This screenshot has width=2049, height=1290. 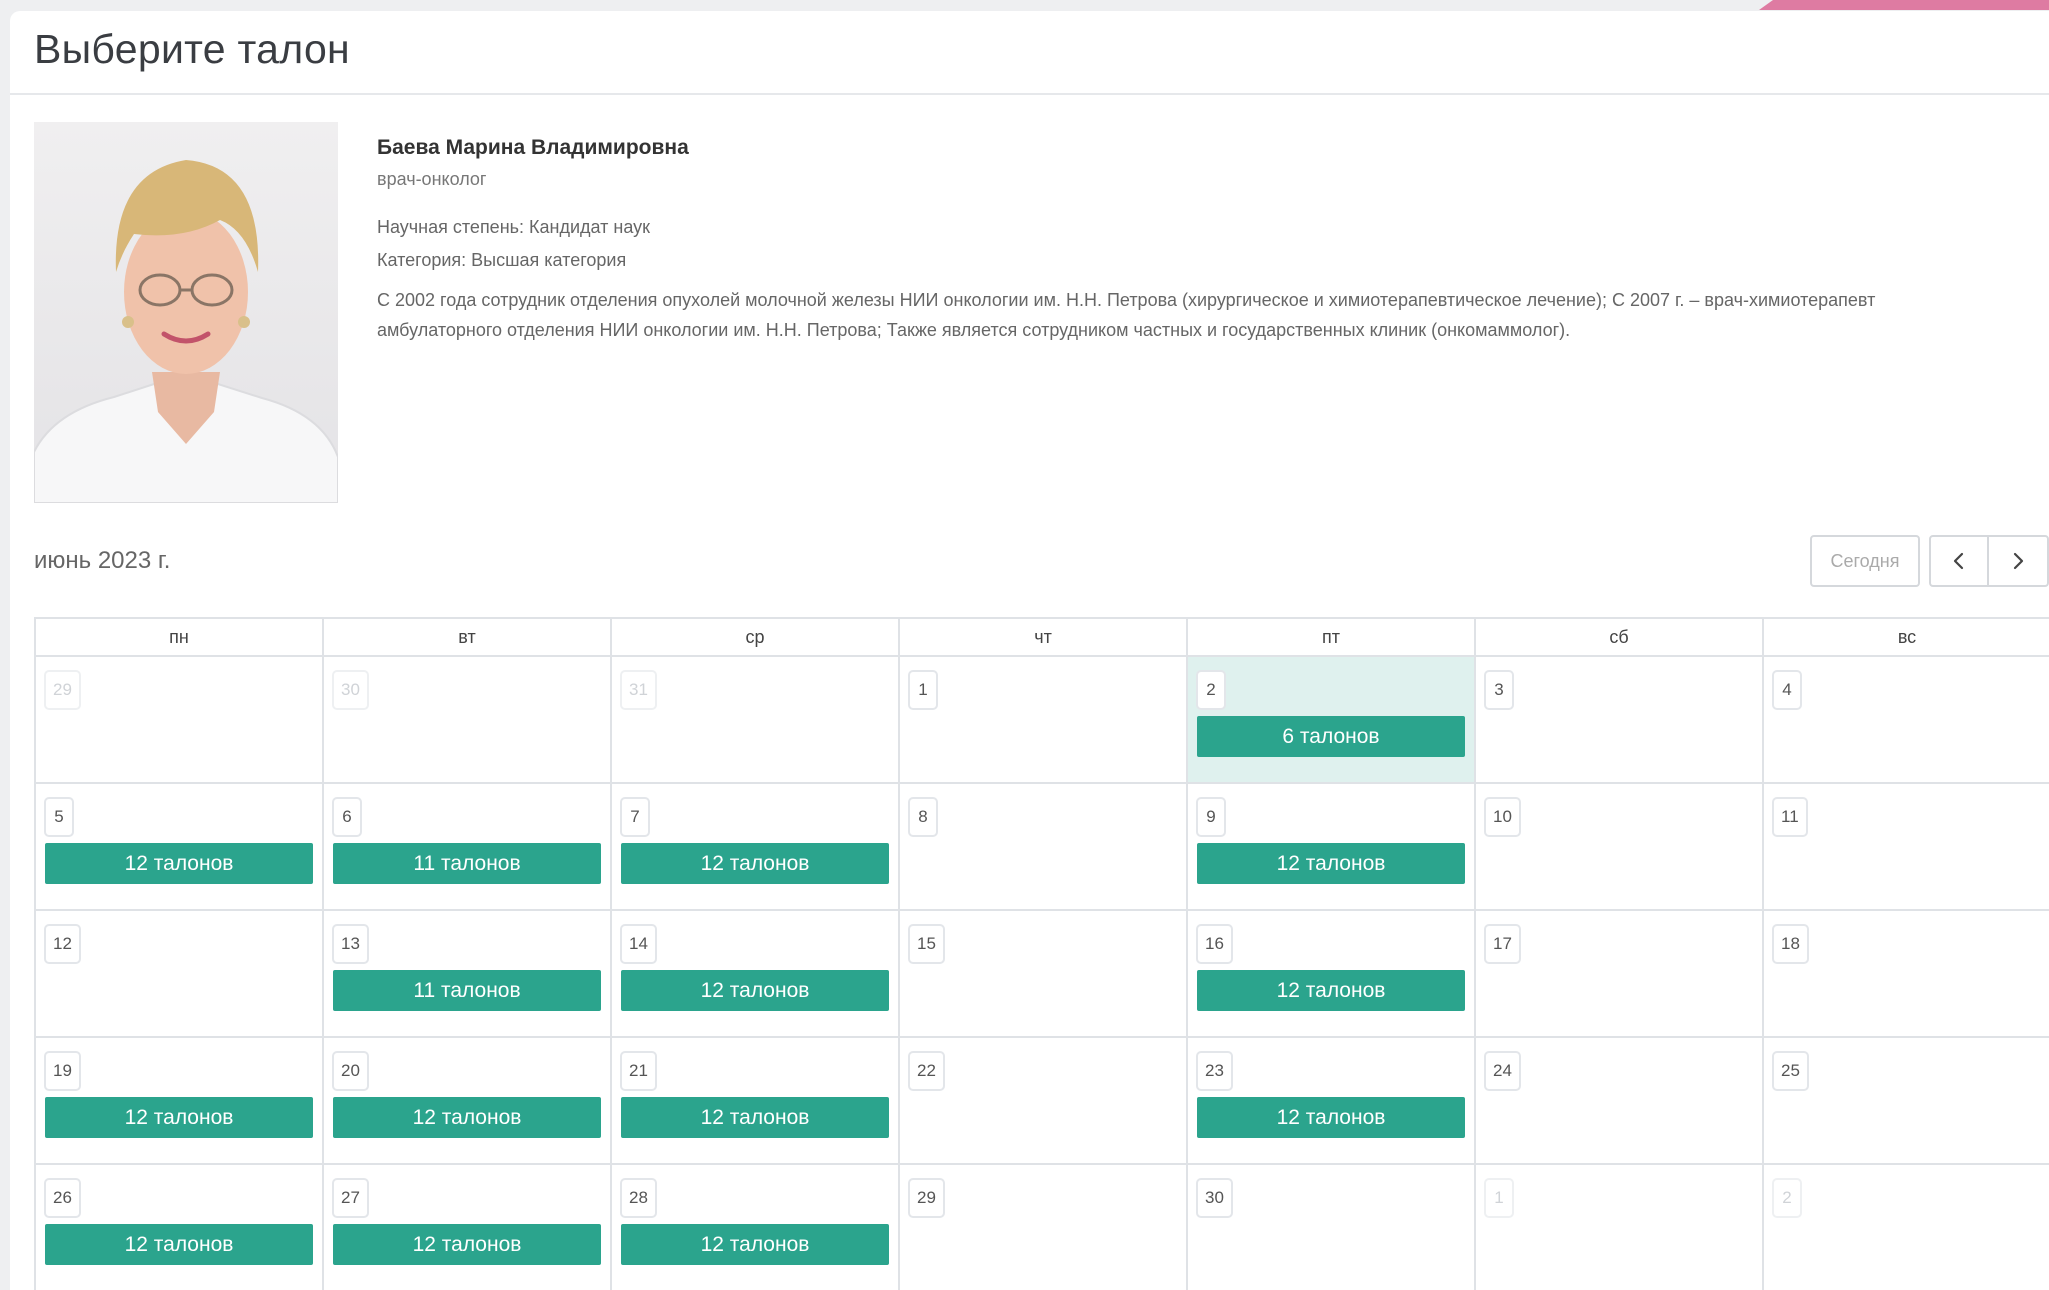 What do you see at coordinates (926, 944) in the screenshot?
I see `day-number: 15` at bounding box center [926, 944].